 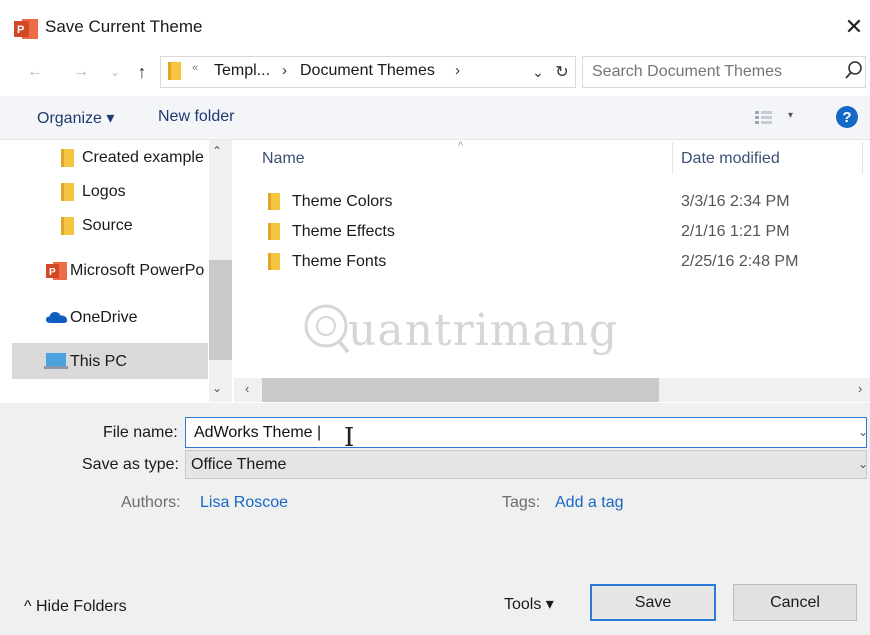 What do you see at coordinates (124, 26) in the screenshot?
I see `window-title: Save Current Theme` at bounding box center [124, 26].